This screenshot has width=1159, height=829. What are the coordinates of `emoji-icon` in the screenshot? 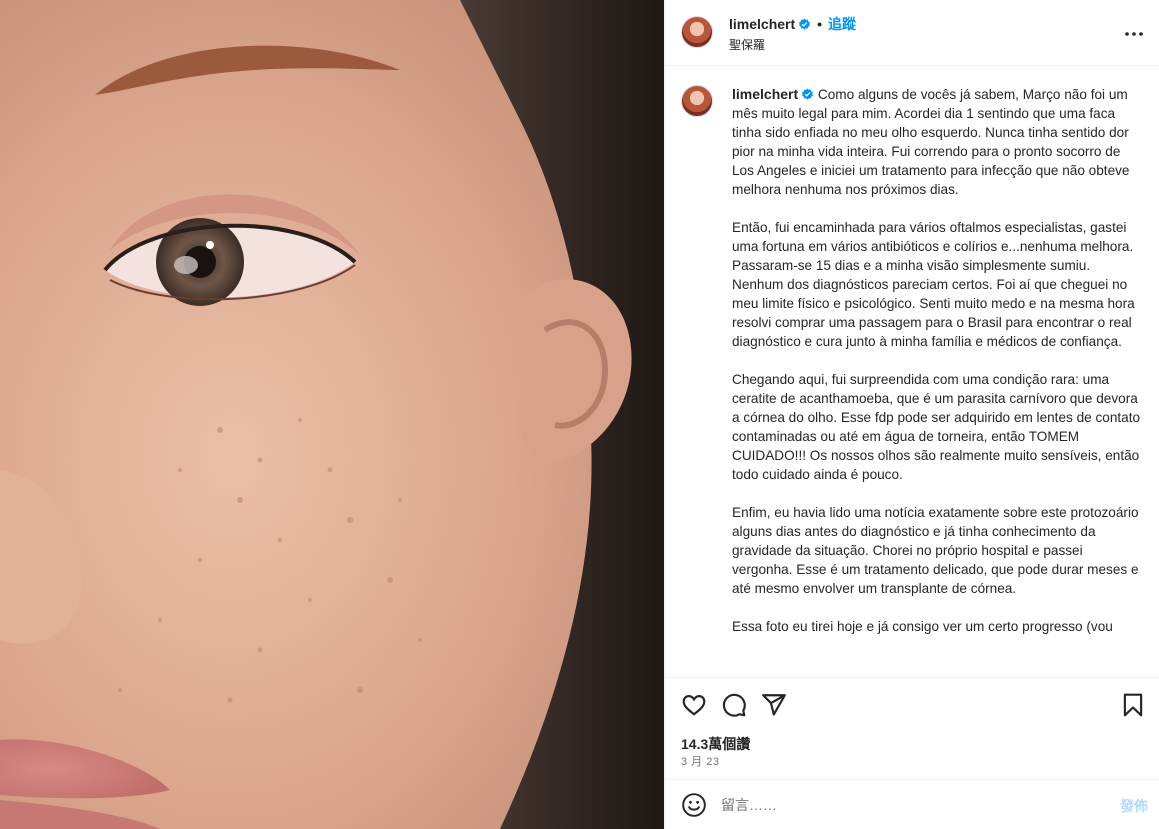 It's located at (694, 805).